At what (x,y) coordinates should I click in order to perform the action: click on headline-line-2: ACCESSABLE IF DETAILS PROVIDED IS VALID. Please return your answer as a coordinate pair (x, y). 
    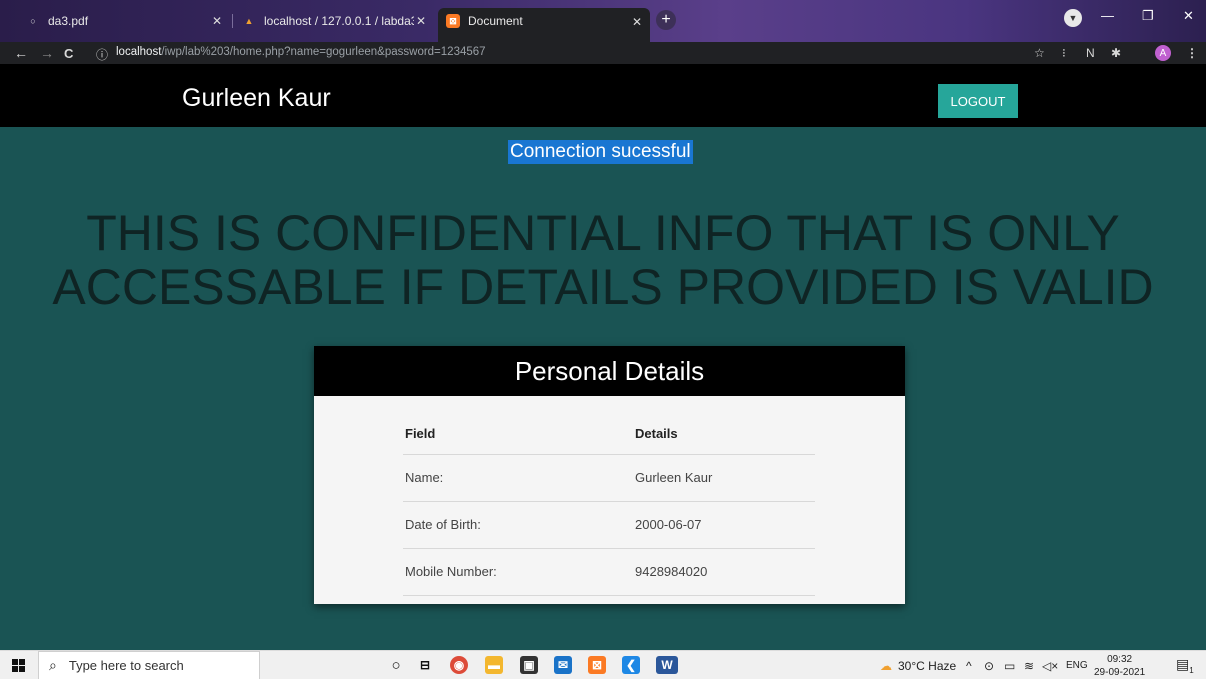
    Looking at the image, I should click on (603, 287).